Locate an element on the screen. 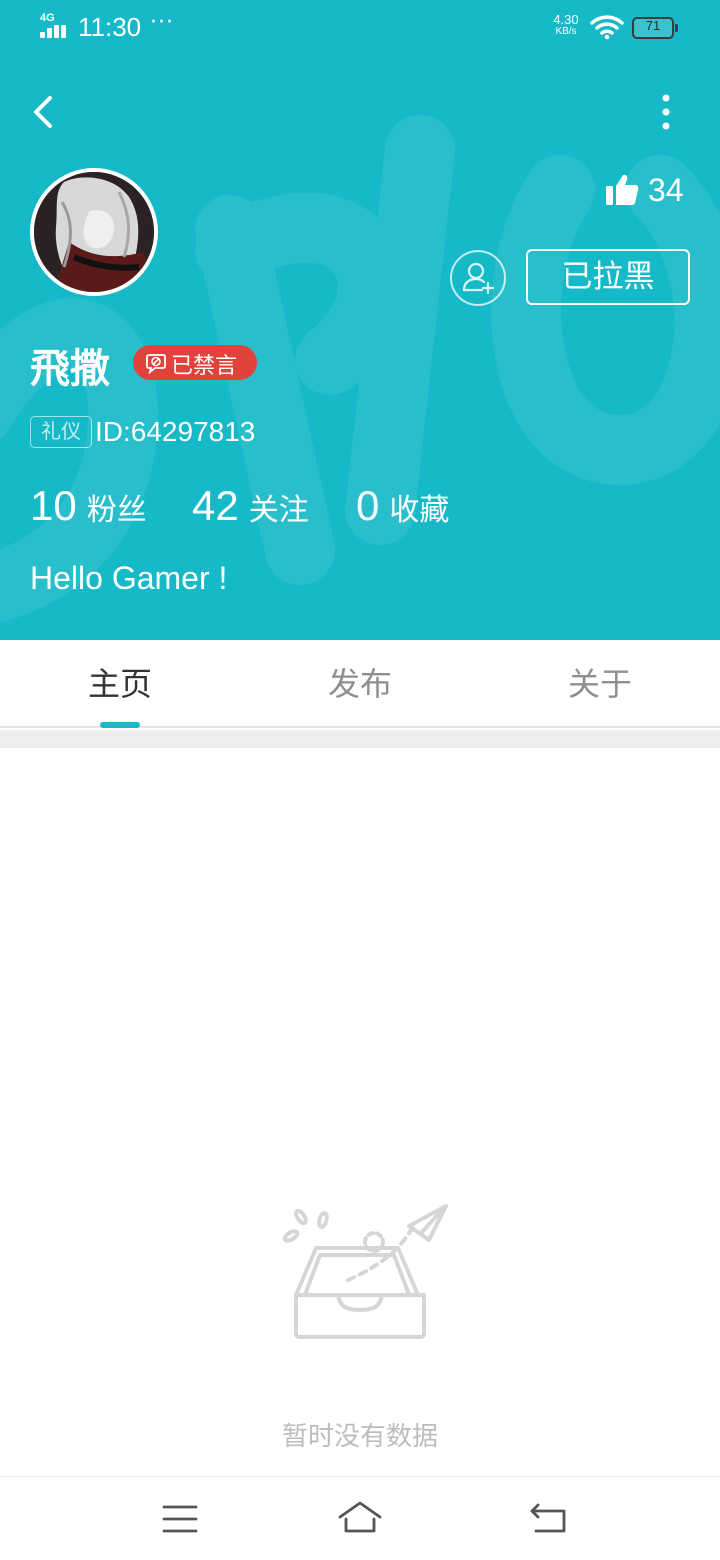 The image size is (720, 1560). tab-posts: 发布 is located at coordinates (360, 684).